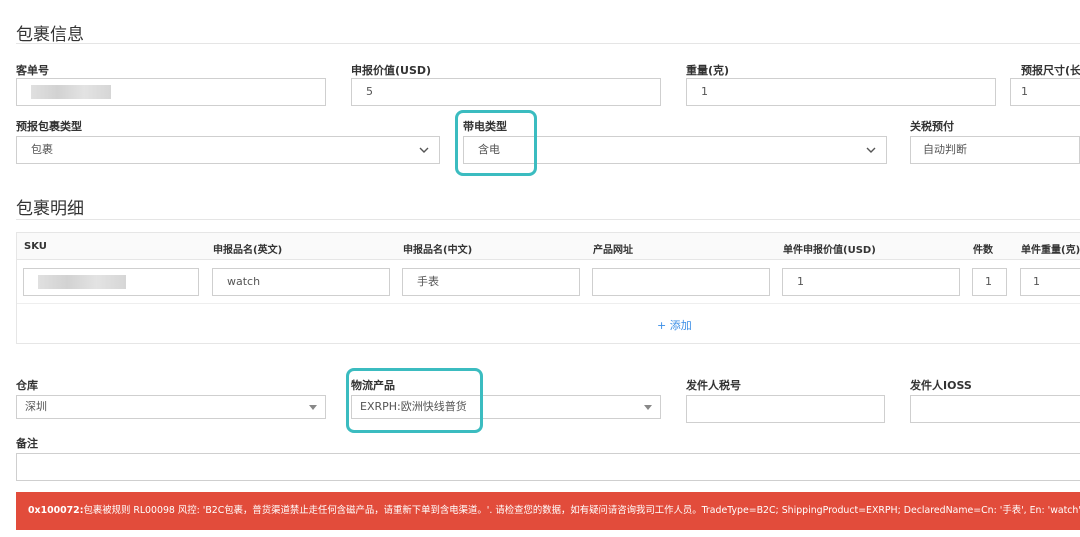 The width and height of the screenshot is (1080, 537). What do you see at coordinates (414, 400) in the screenshot?
I see `logistics-product-highlight` at bounding box center [414, 400].